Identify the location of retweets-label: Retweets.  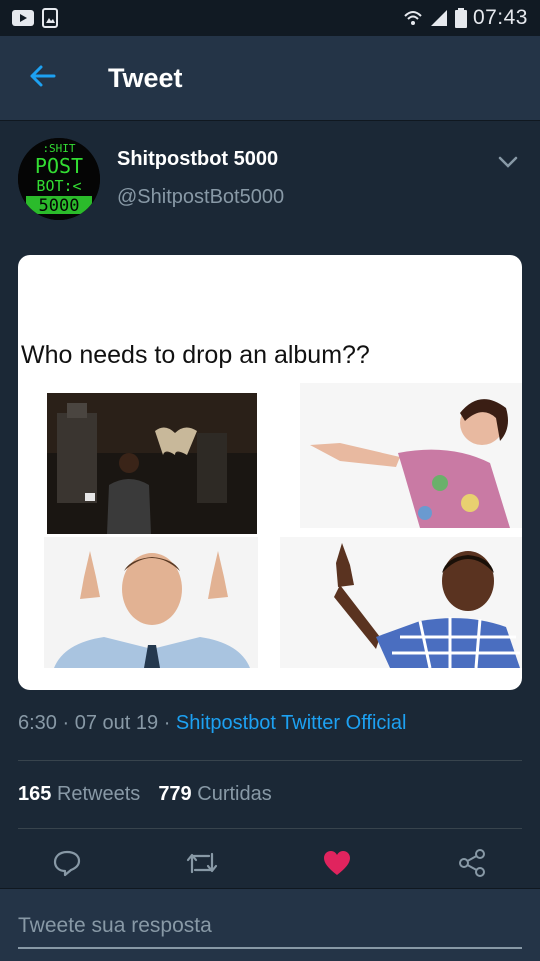
(98, 794).